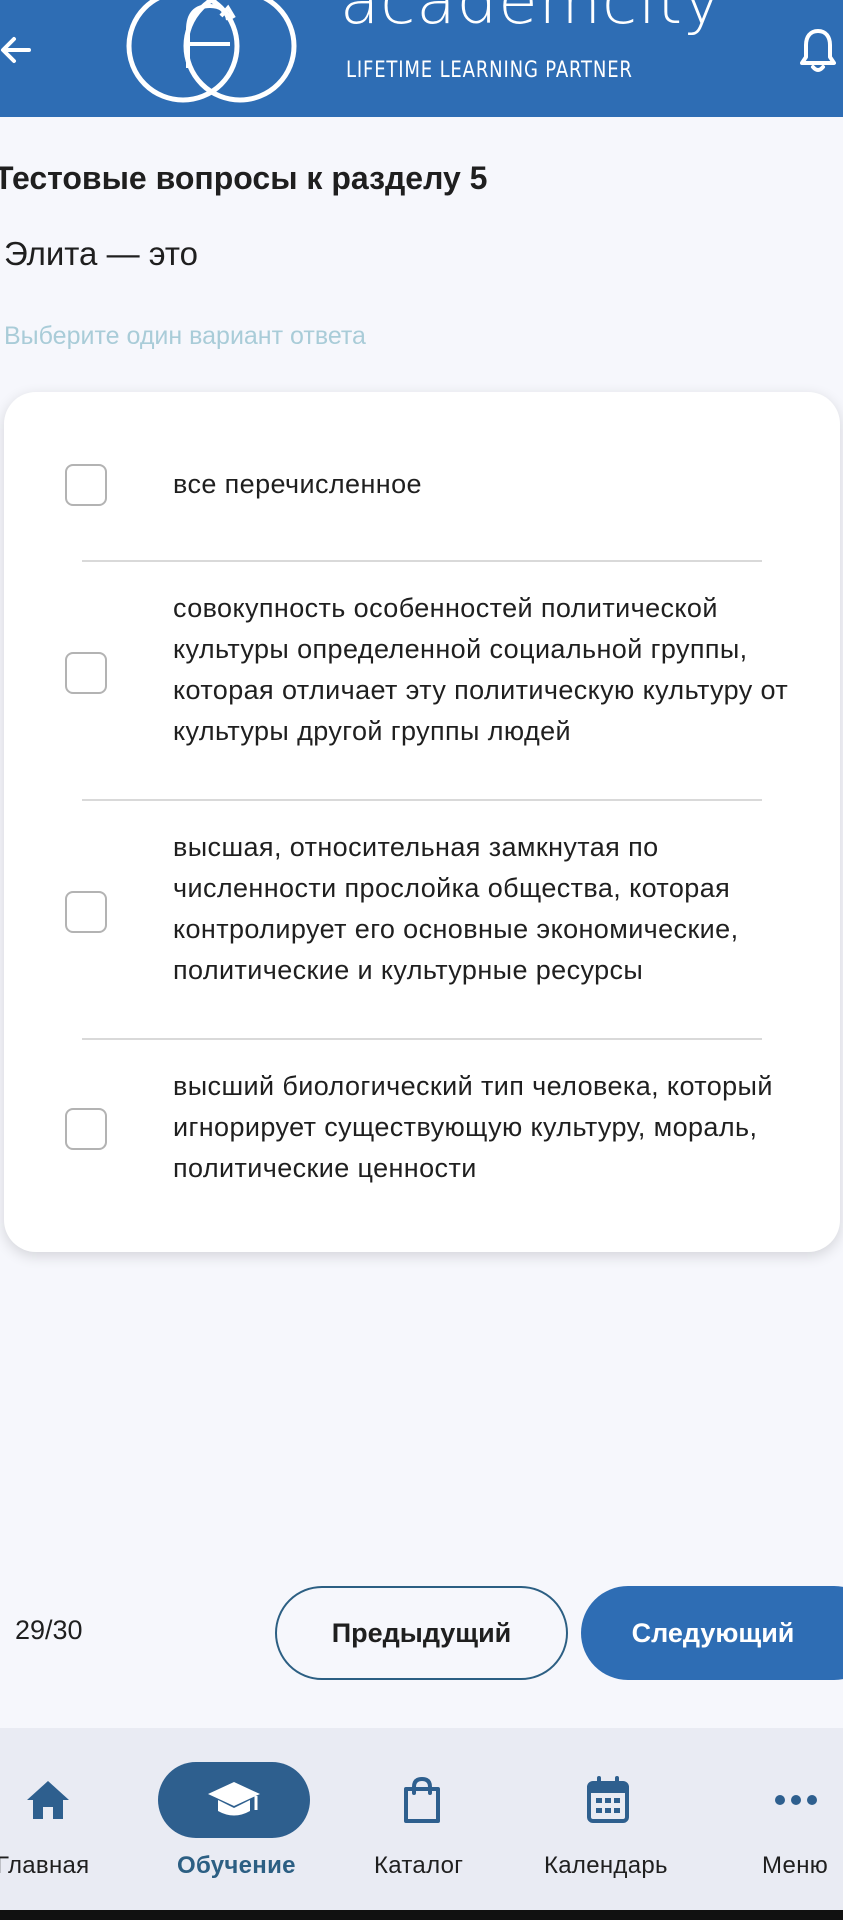 Image resolution: width=843 pixels, height=1920 pixels. Describe the element at coordinates (101, 253) in the screenshot. I see `question-text: Элита — это` at that location.